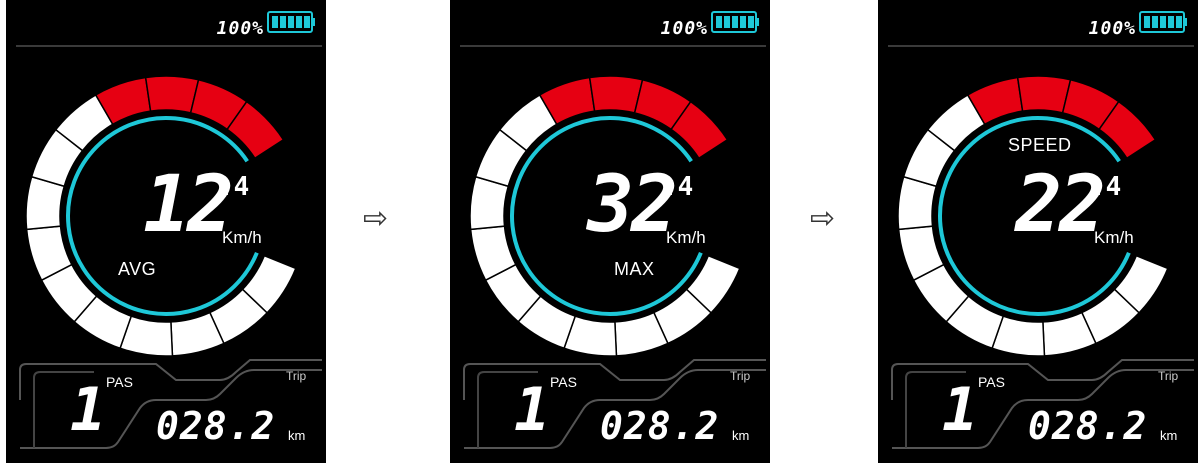 The height and width of the screenshot is (463, 1204). What do you see at coordinates (634, 269) in the screenshot?
I see `mode-label-max: MAX` at bounding box center [634, 269].